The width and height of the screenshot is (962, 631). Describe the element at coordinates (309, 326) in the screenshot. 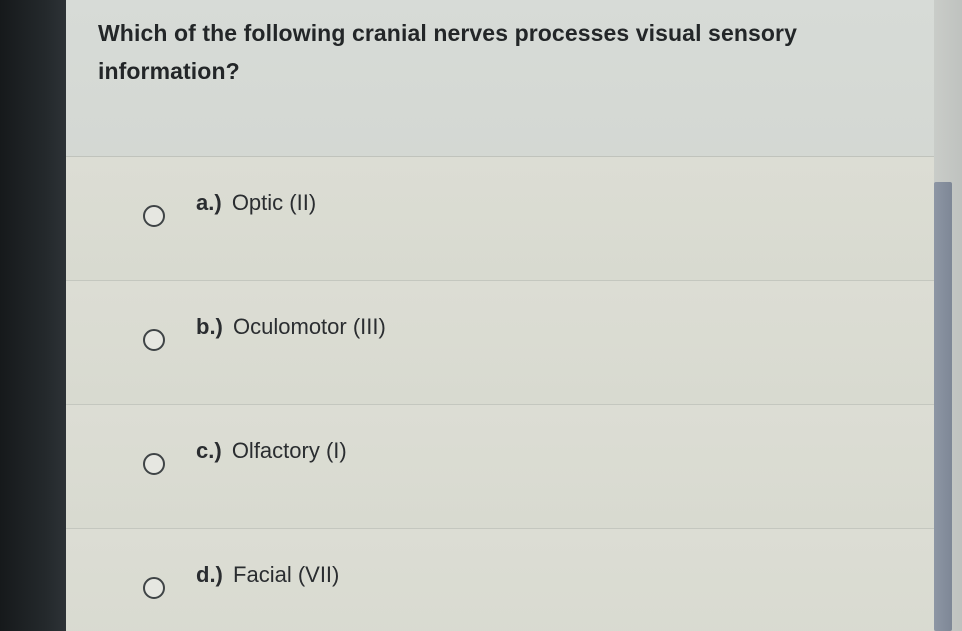

I see `option-b-text: Oculomotor (III)` at that location.